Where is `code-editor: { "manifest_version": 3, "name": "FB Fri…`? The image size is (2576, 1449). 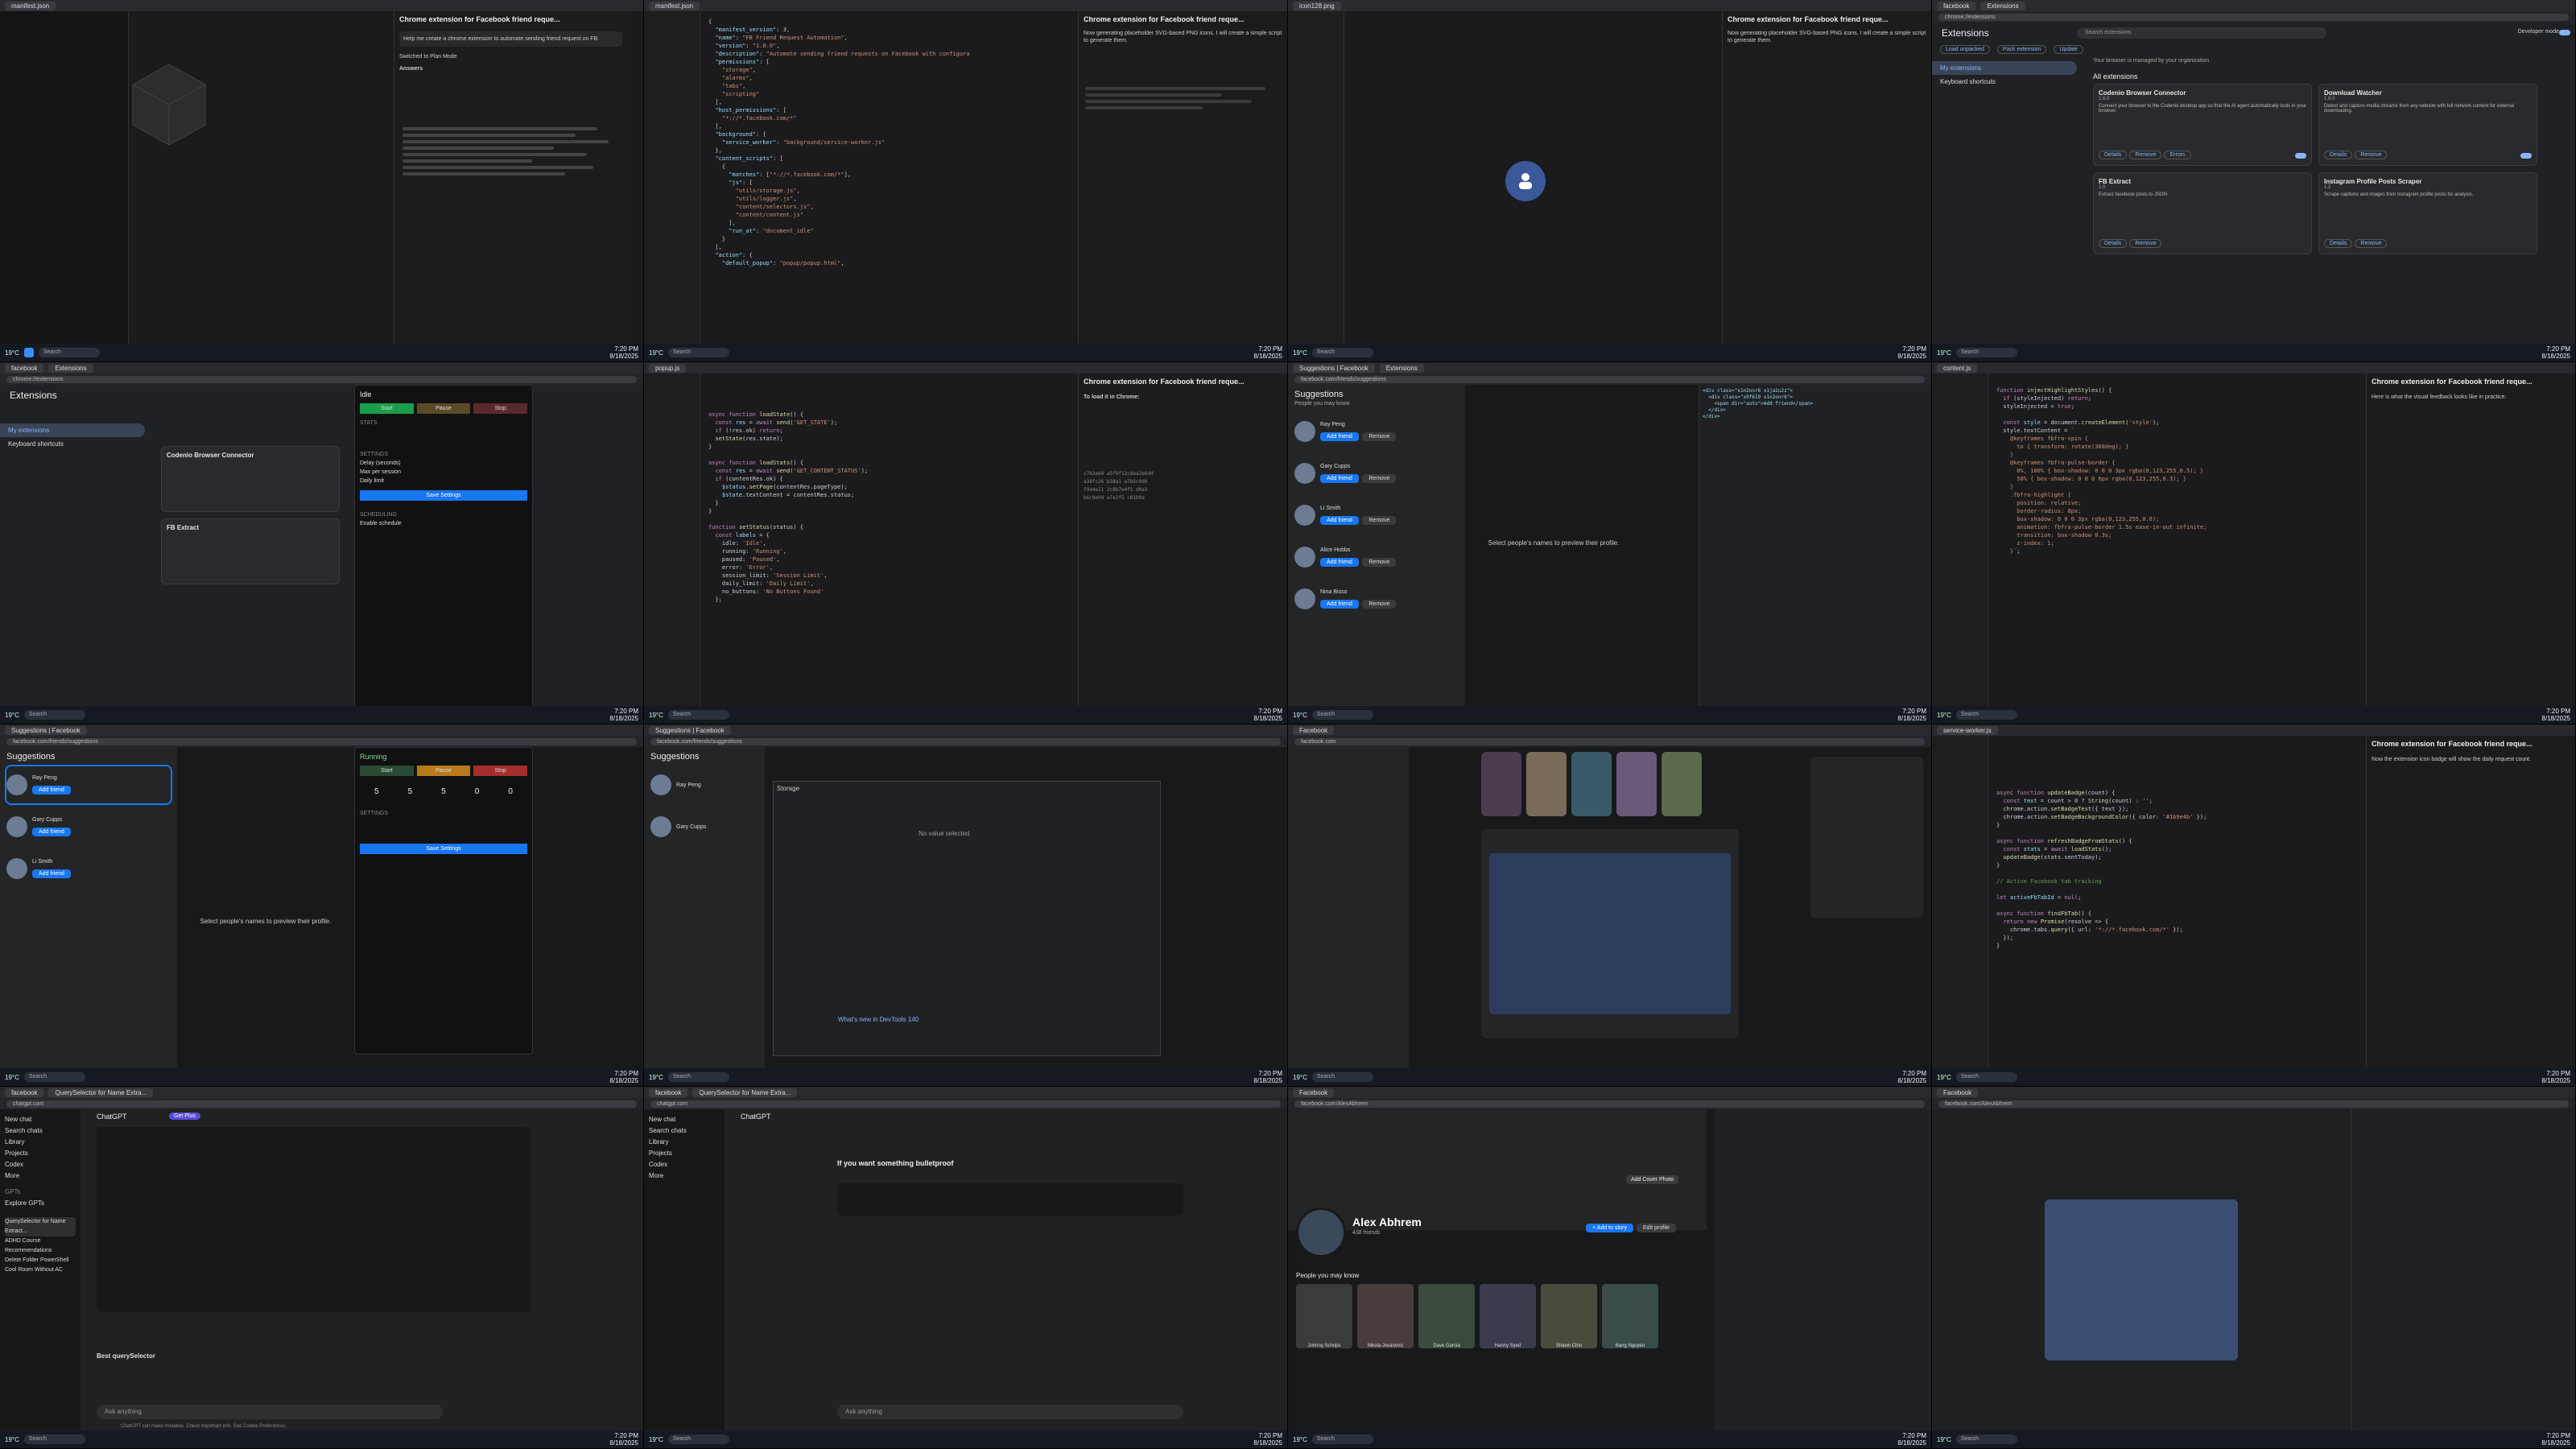 code-editor: { "manifest_version": 3, "name": "FB Fri… is located at coordinates (839, 142).